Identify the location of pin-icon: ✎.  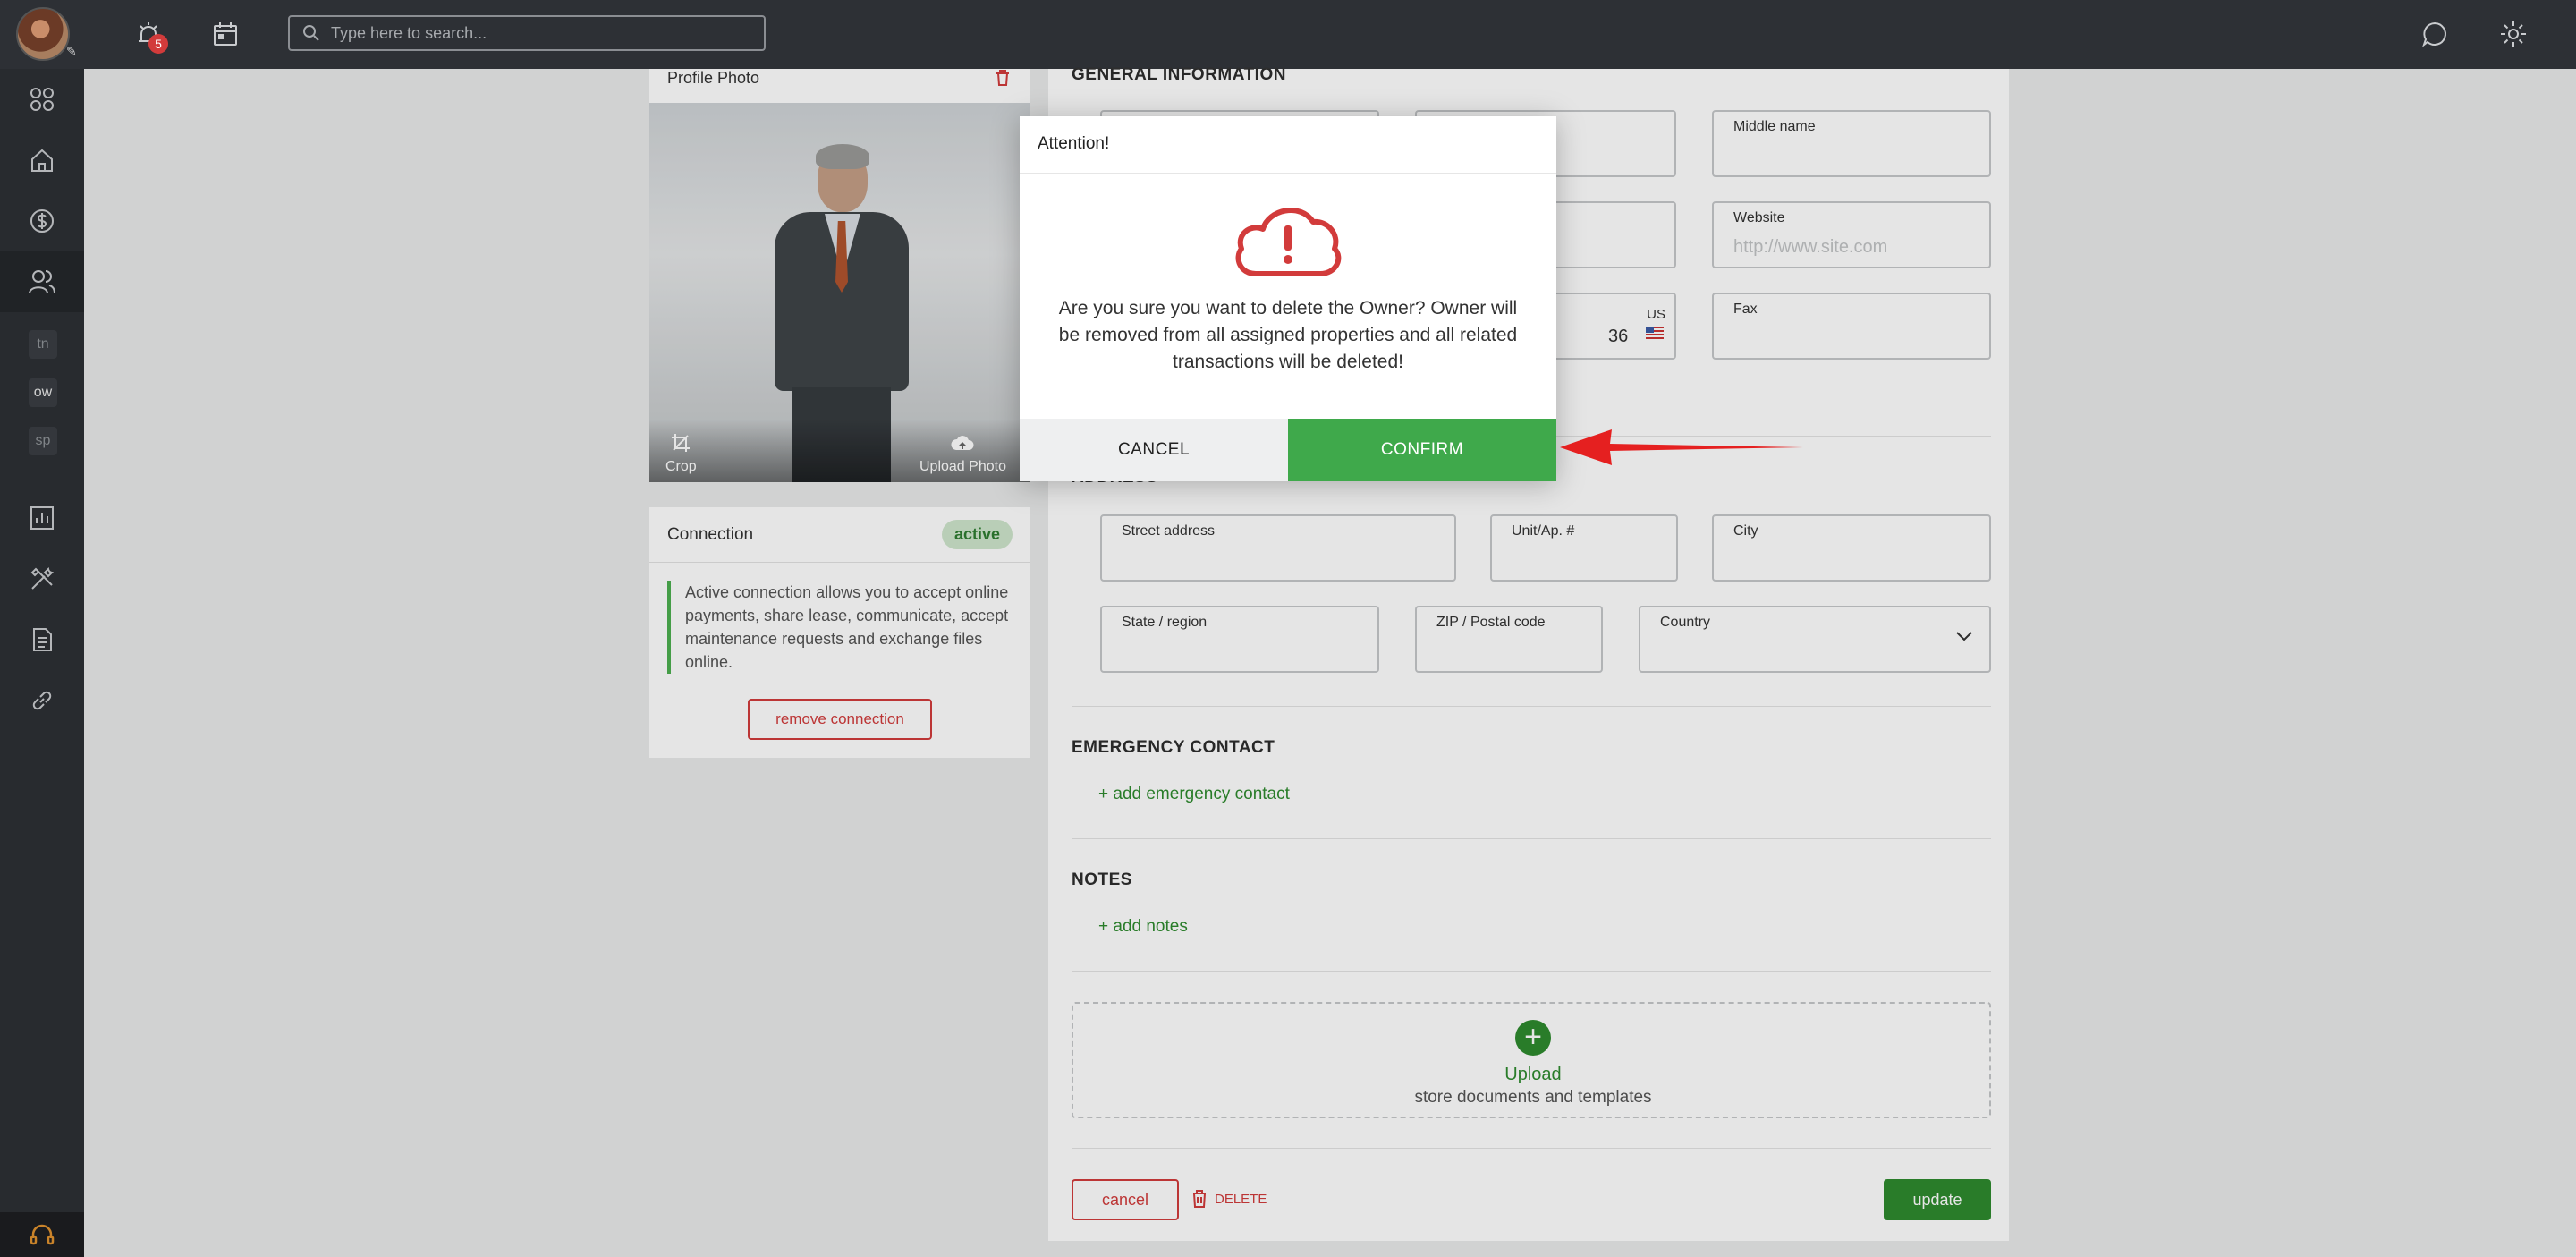
(71, 51).